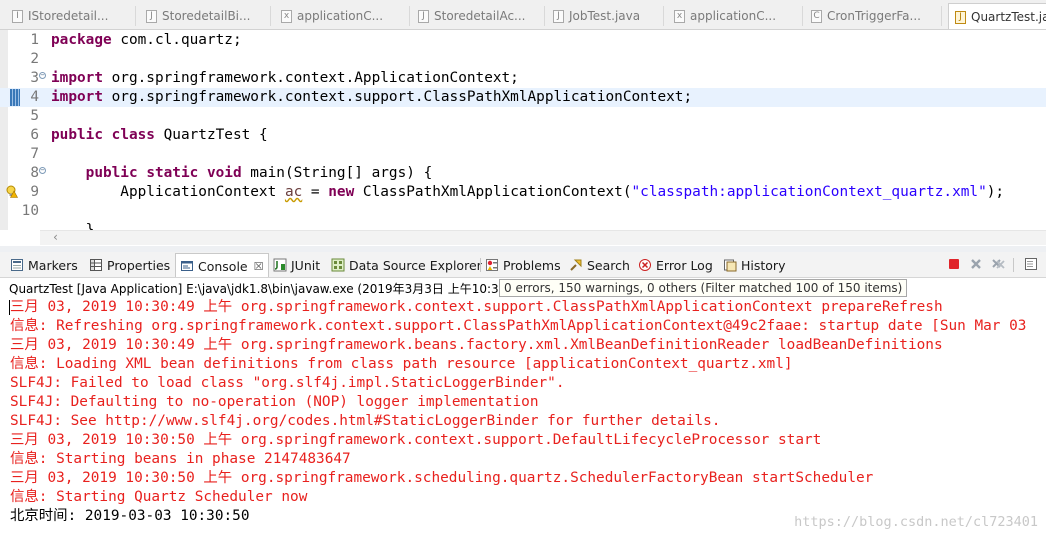  What do you see at coordinates (1013, 265) in the screenshot?
I see `toolbar-separator` at bounding box center [1013, 265].